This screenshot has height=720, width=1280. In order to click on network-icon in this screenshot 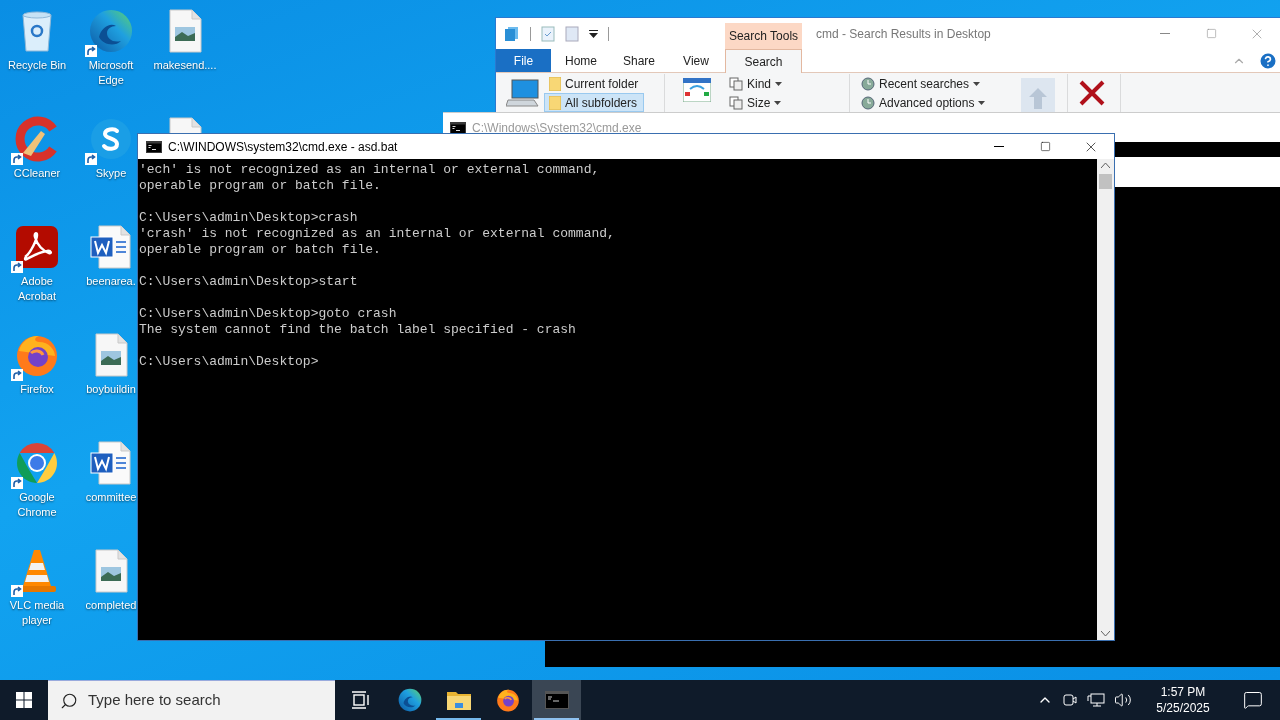, I will do `click(1096, 700)`.